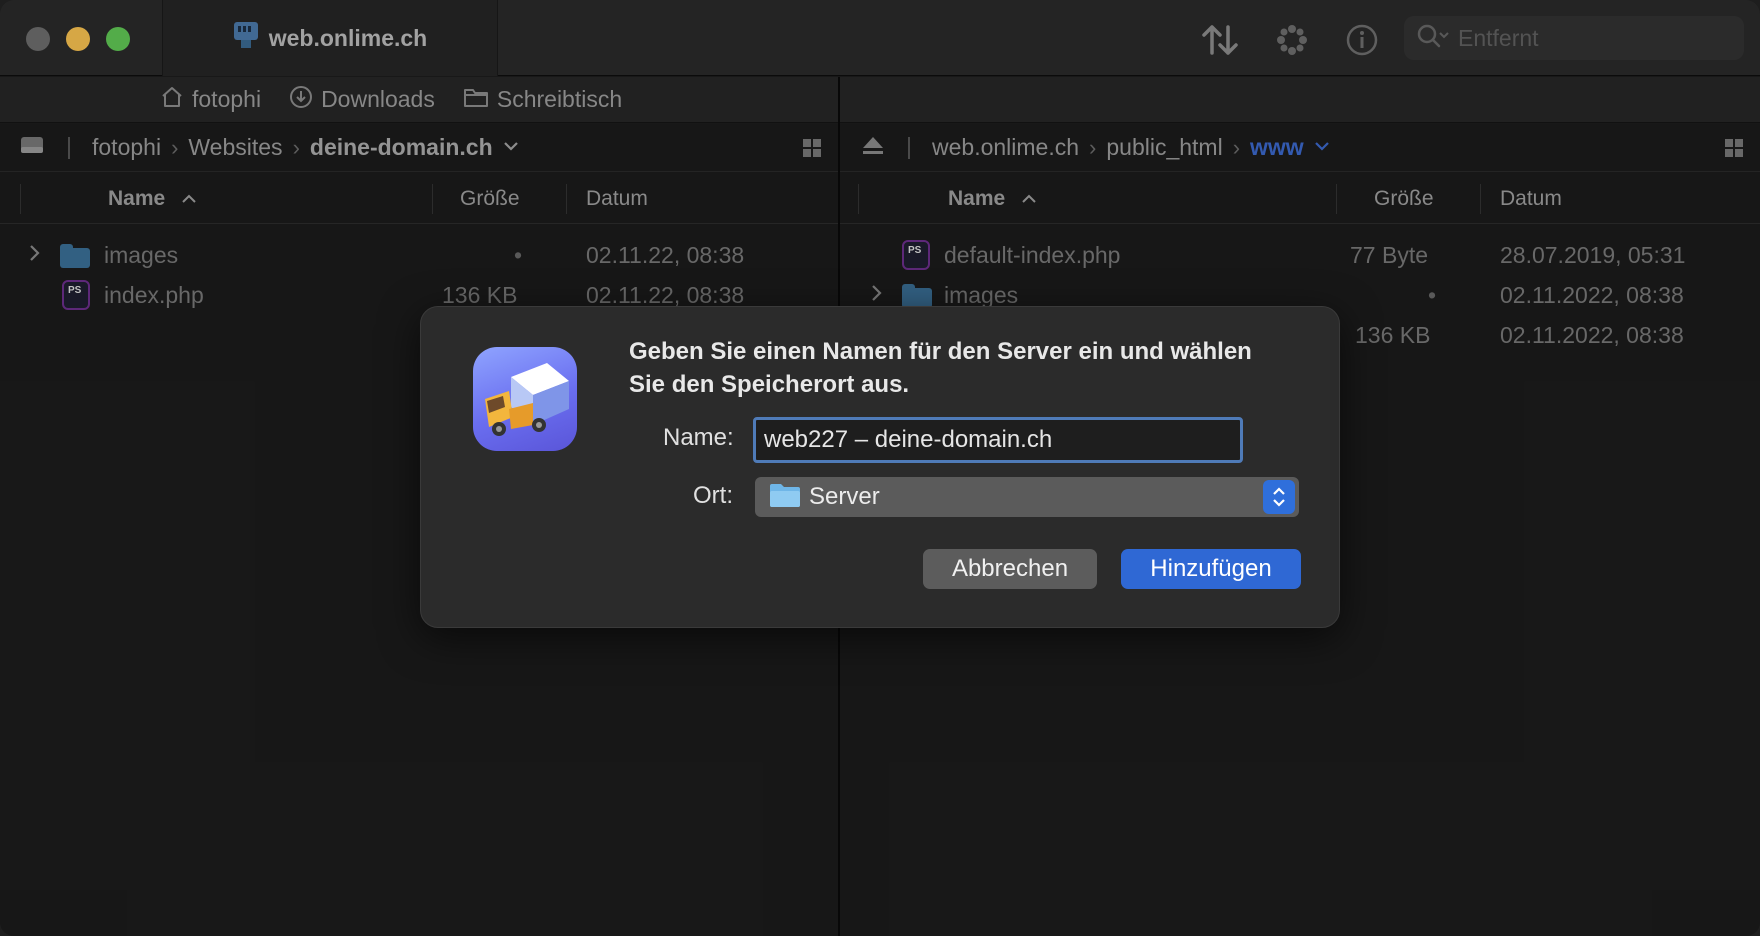 Image resolution: width=1760 pixels, height=936 pixels. What do you see at coordinates (698, 437) in the screenshot?
I see `name-label: Name:` at bounding box center [698, 437].